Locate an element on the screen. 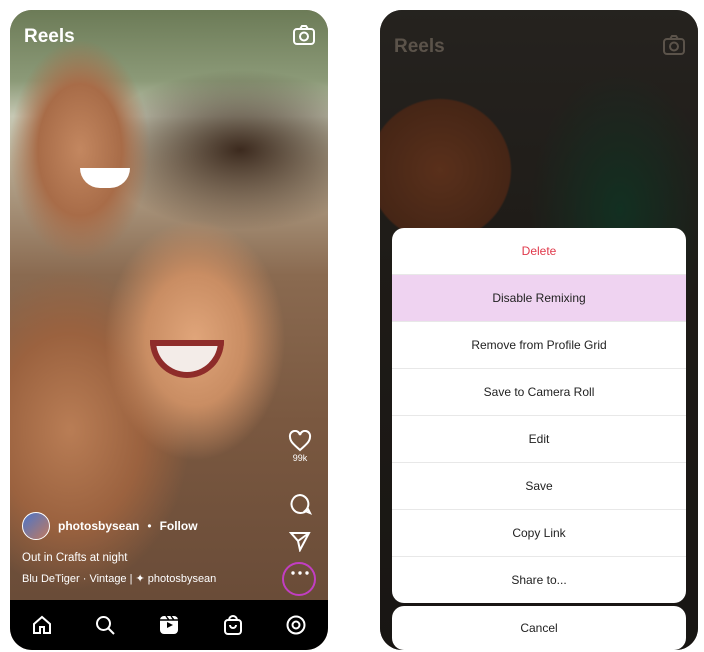 The width and height of the screenshot is (704, 652). like-count: 99k is located at coordinates (300, 458).